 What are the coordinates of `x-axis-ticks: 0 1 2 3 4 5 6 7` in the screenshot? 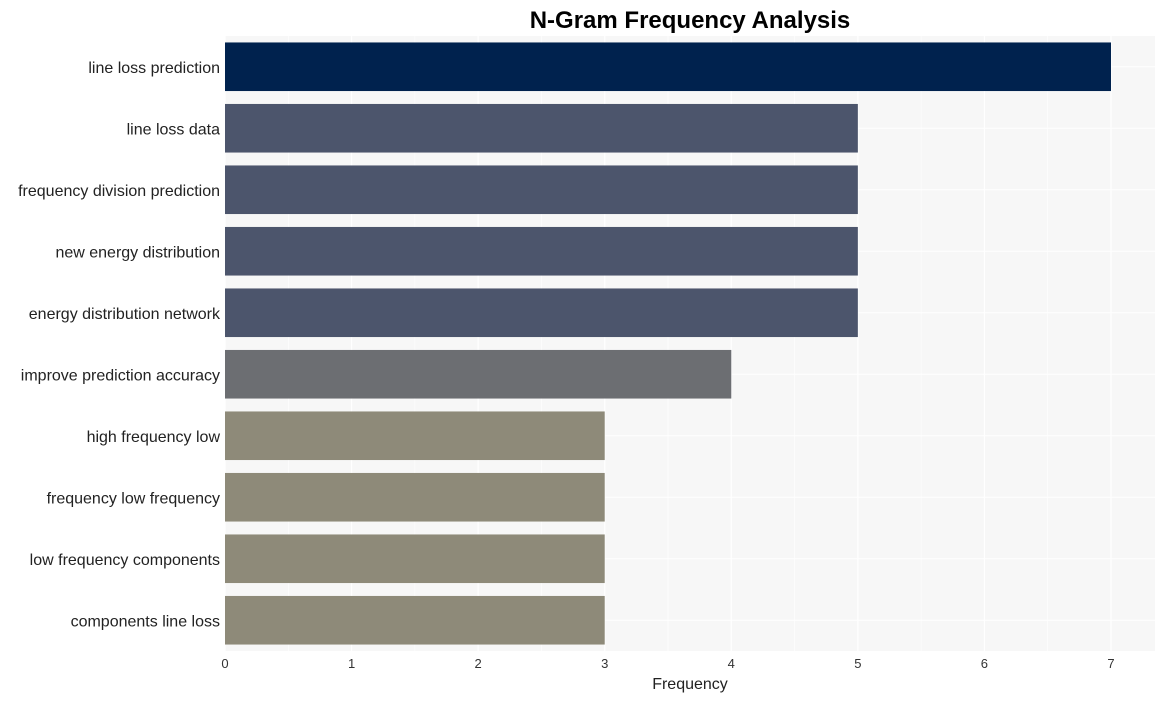 It's located at (667, 663).